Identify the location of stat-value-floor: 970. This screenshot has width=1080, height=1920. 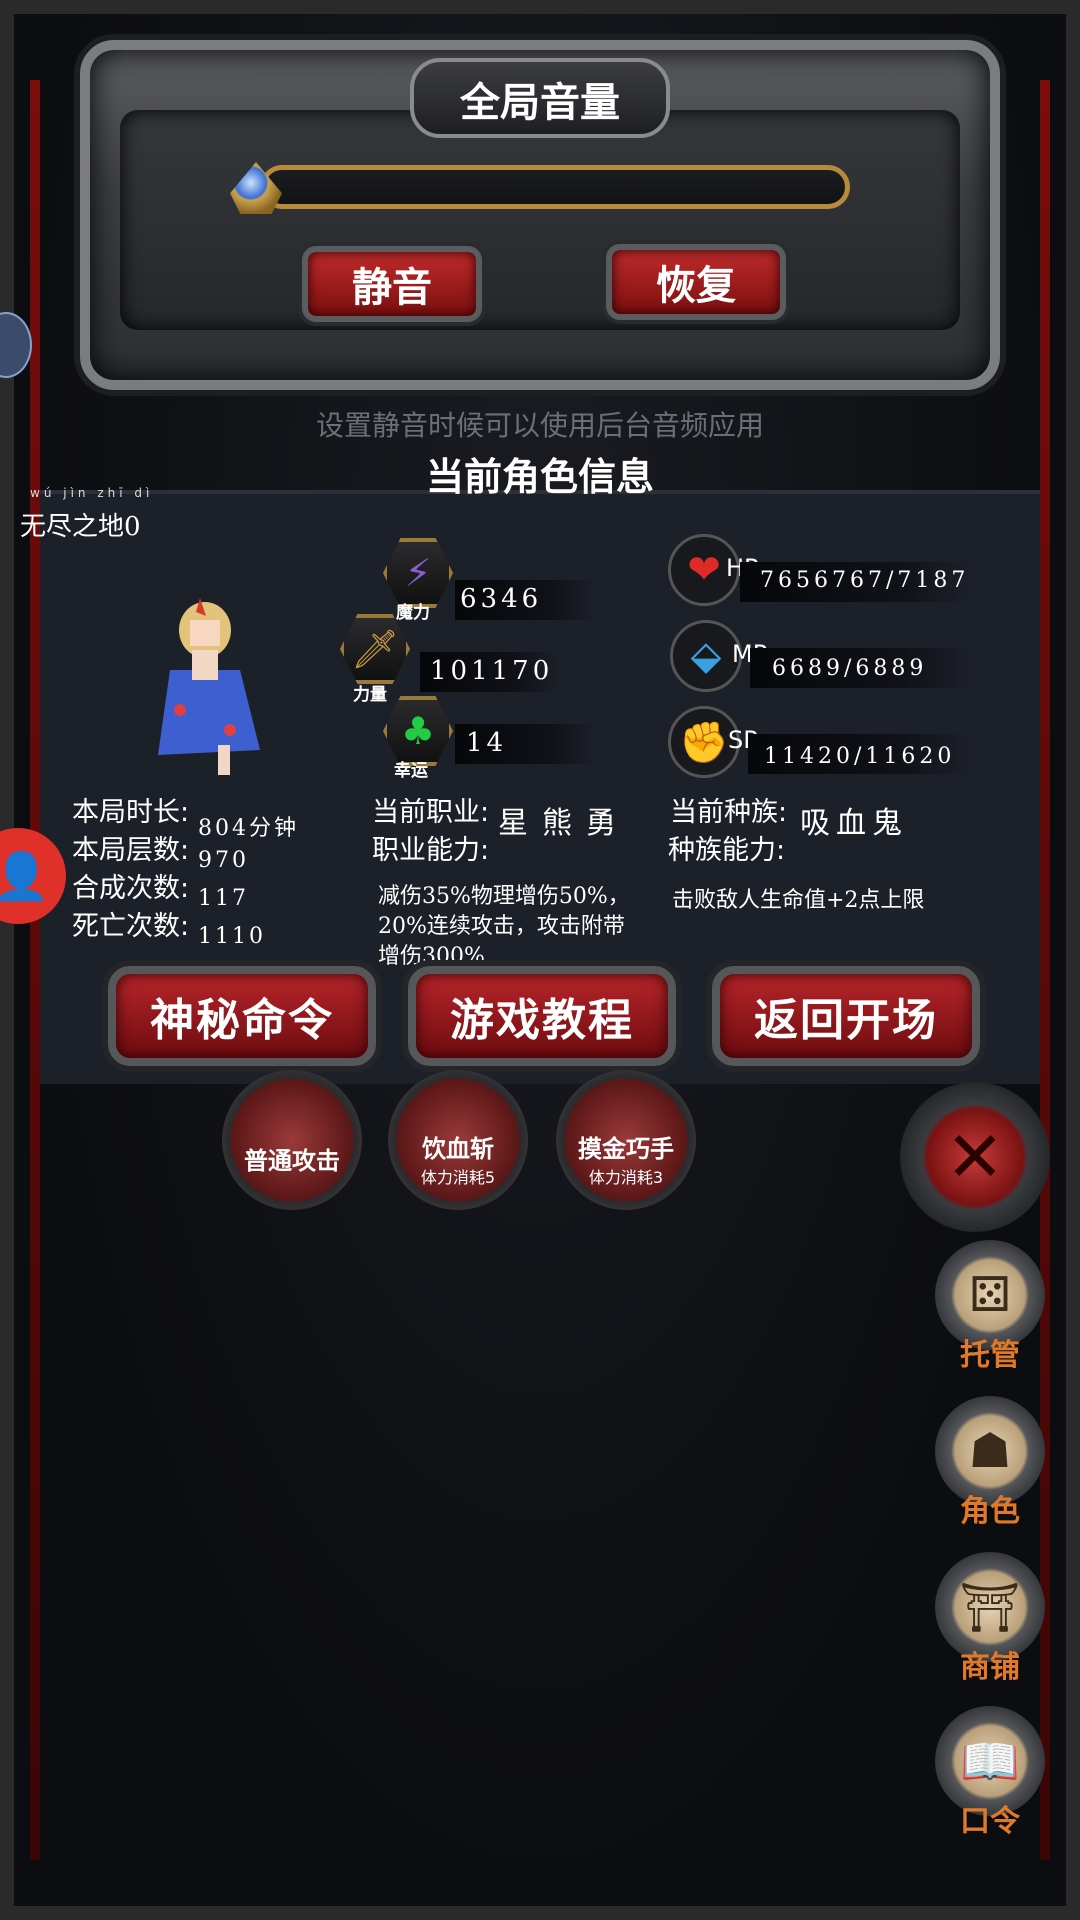
(223, 860).